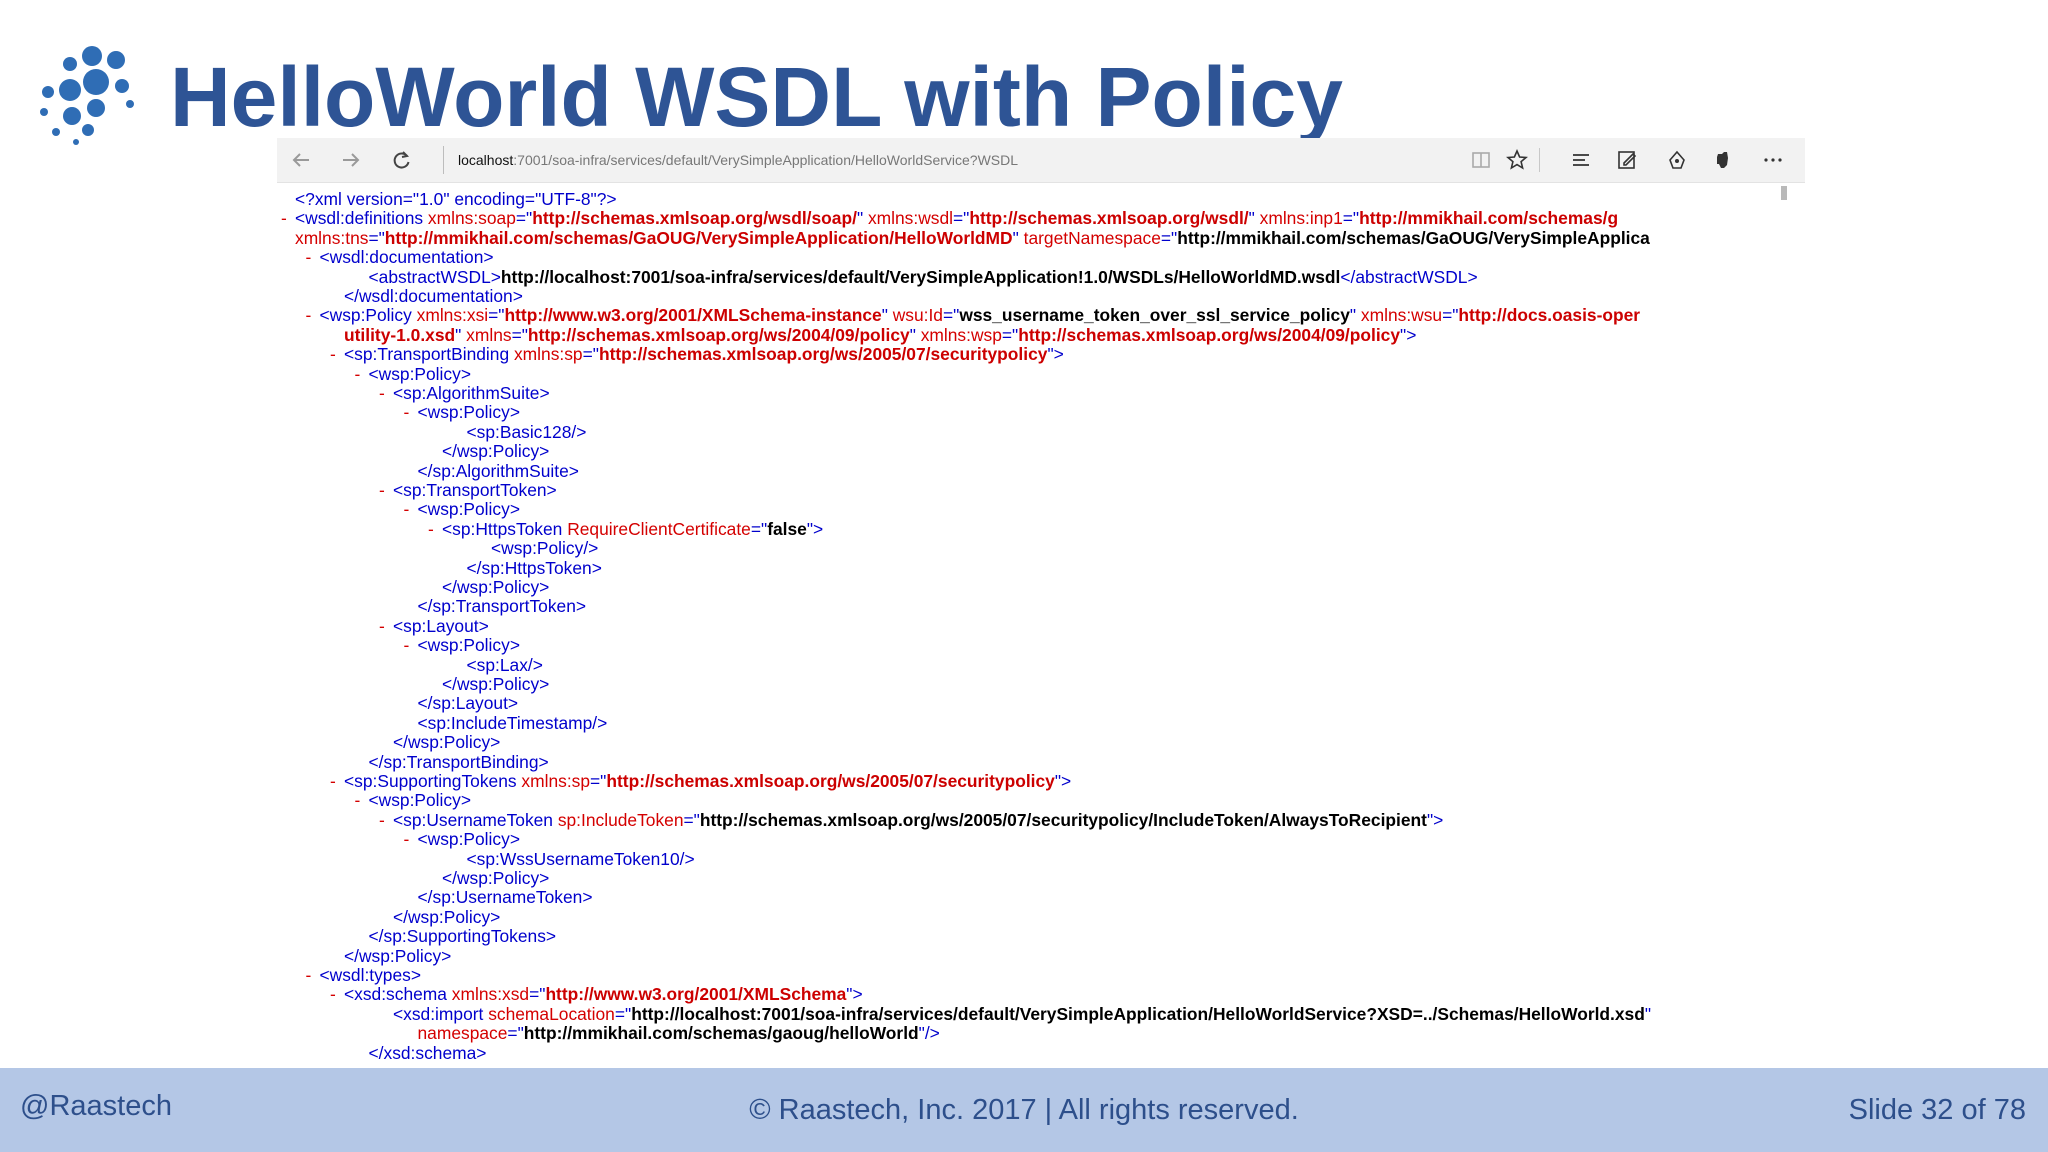  What do you see at coordinates (436, 296) in the screenshot?
I see `xml-token: wsdl:documentation` at bounding box center [436, 296].